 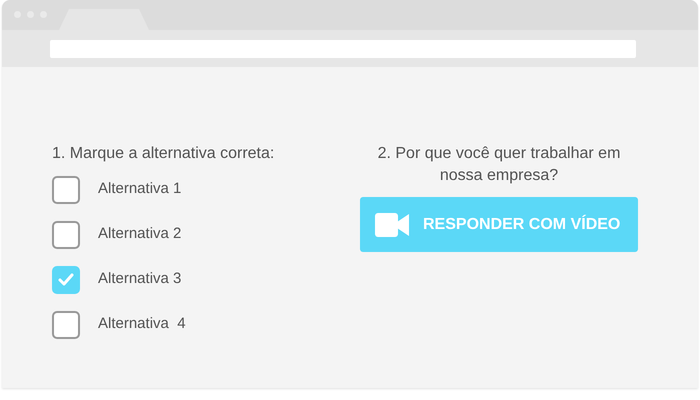 What do you see at coordinates (164, 154) in the screenshot?
I see `question-text: 1. Marque a alternativa correta:` at bounding box center [164, 154].